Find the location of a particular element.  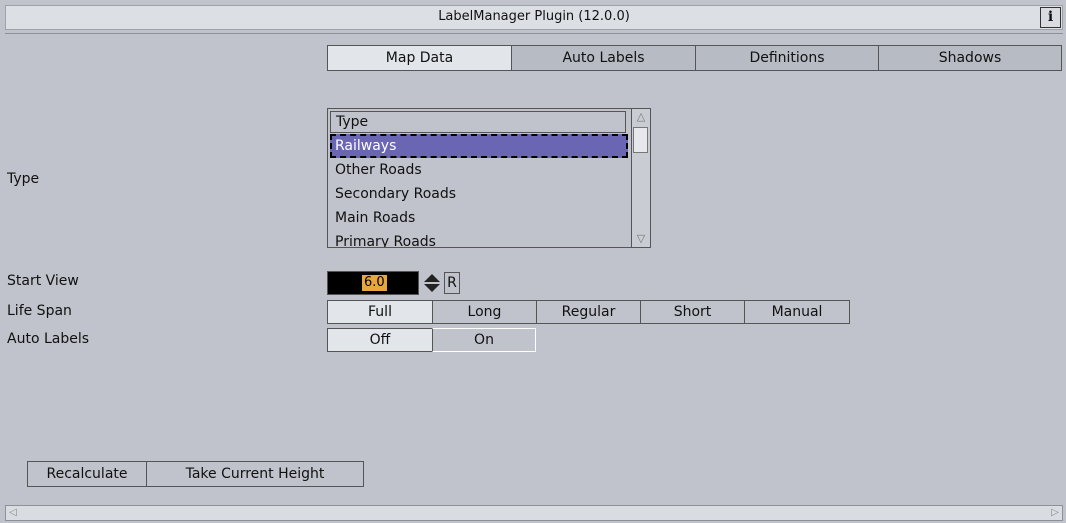

scroll-right-icon: ▷ is located at coordinates (1055, 513).